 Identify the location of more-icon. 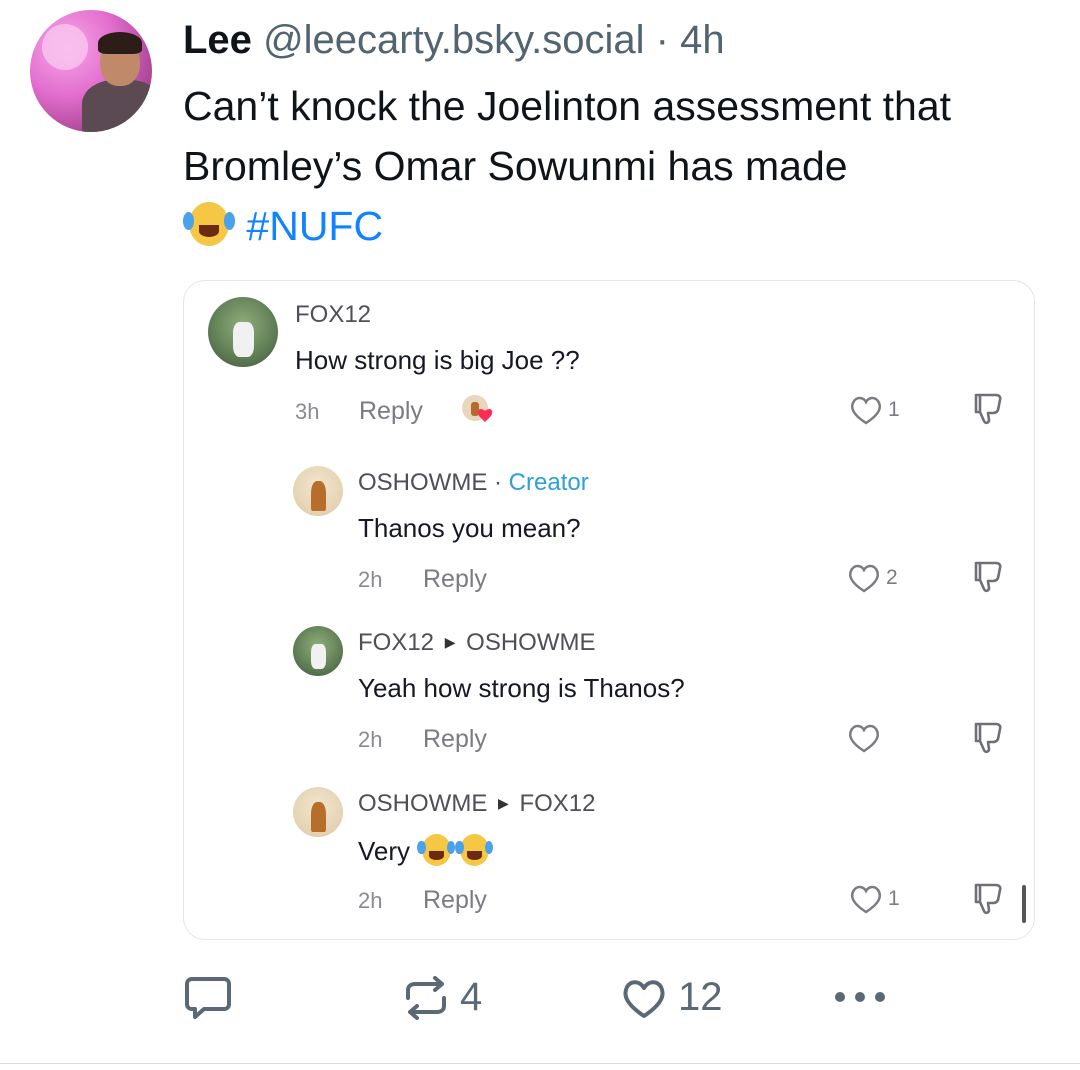
(860, 997).